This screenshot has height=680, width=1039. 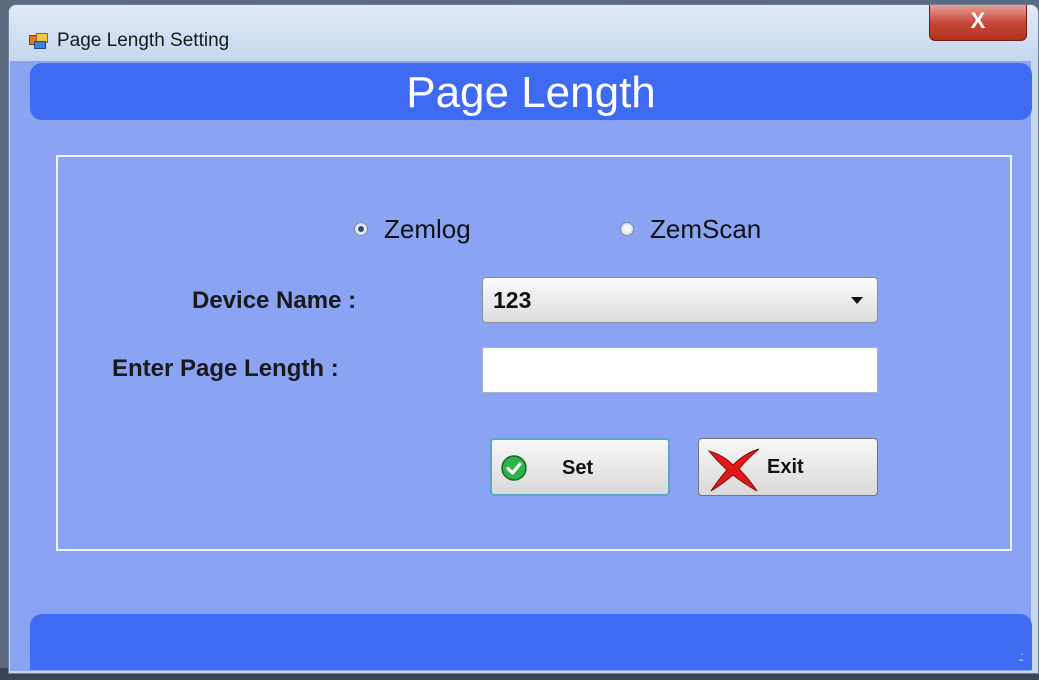 I want to click on close-button: X, so click(x=978, y=23).